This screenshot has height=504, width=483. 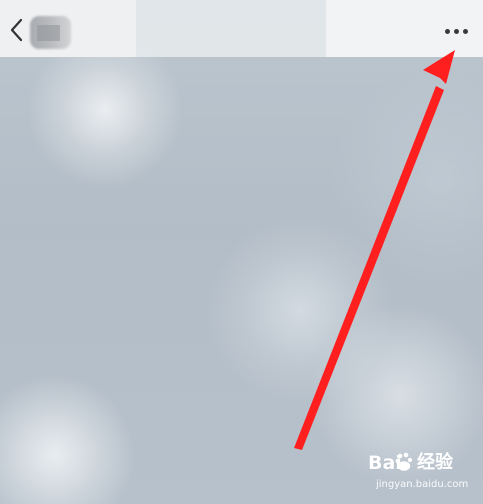 I want to click on baidu-jingyan-watermark: Bai 经验 jingyan.baidu.com, so click(x=424, y=475).